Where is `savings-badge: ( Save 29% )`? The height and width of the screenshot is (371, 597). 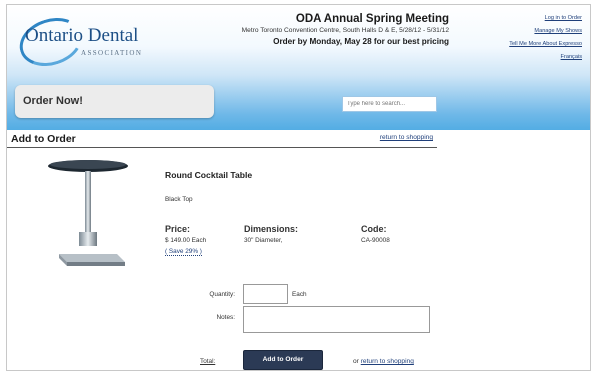 savings-badge: ( Save 29% ) is located at coordinates (183, 252).